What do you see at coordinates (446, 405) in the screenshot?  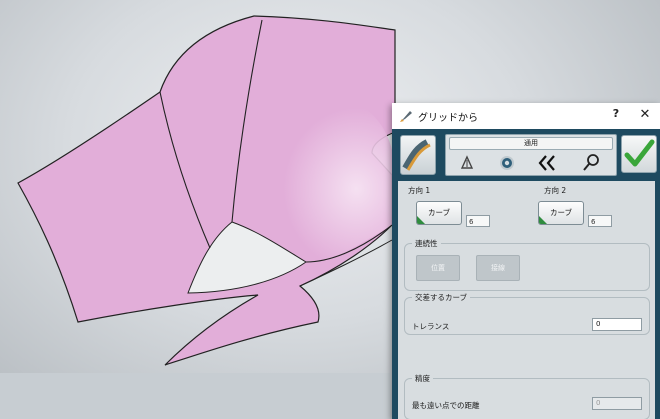 I see `farthest-distance-label: 最も遠い点での距離` at bounding box center [446, 405].